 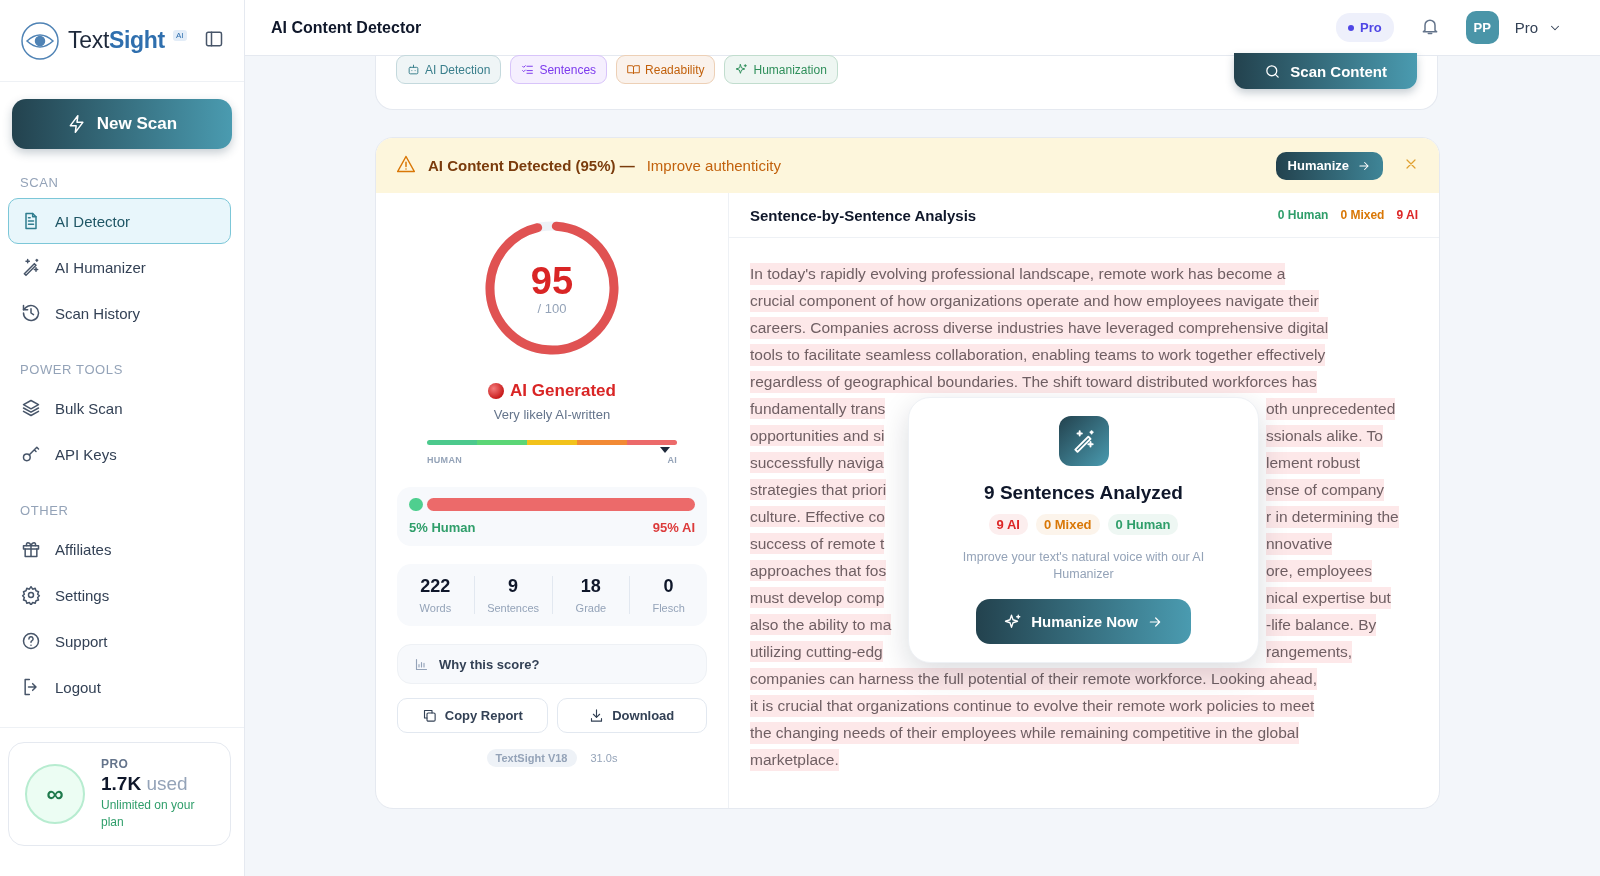 What do you see at coordinates (1325, 489) in the screenshot?
I see `blurred-text: ense of company` at bounding box center [1325, 489].